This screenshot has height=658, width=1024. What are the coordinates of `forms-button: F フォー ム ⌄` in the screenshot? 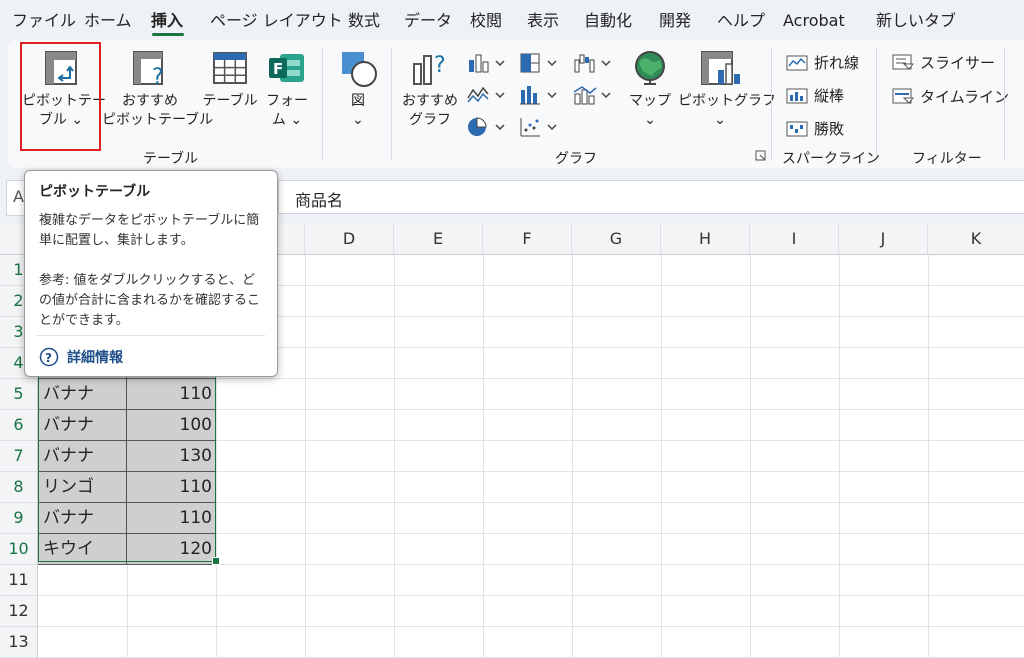 It's located at (287, 89).